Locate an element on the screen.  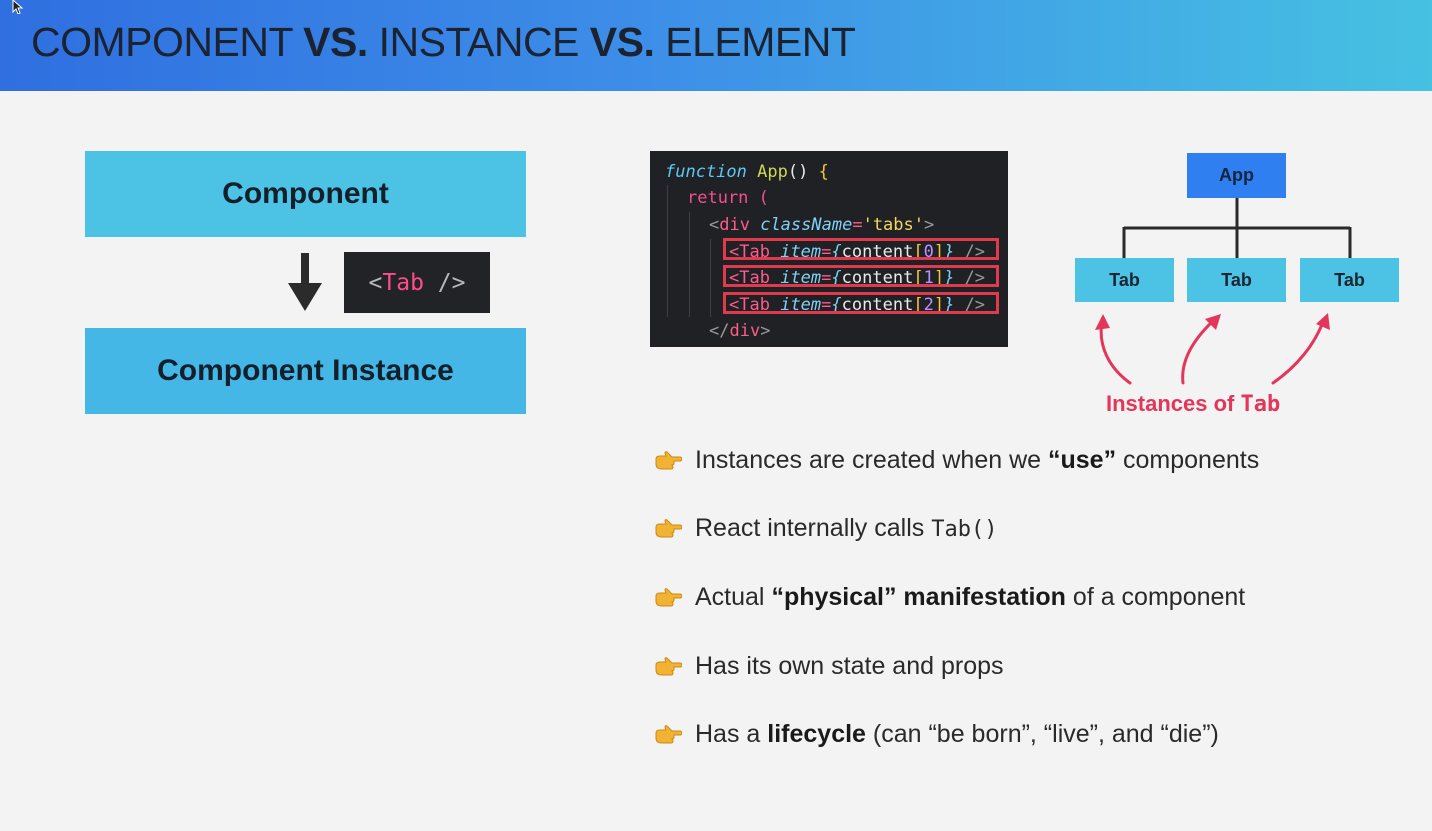
bullet-text: components is located at coordinates (1188, 460).